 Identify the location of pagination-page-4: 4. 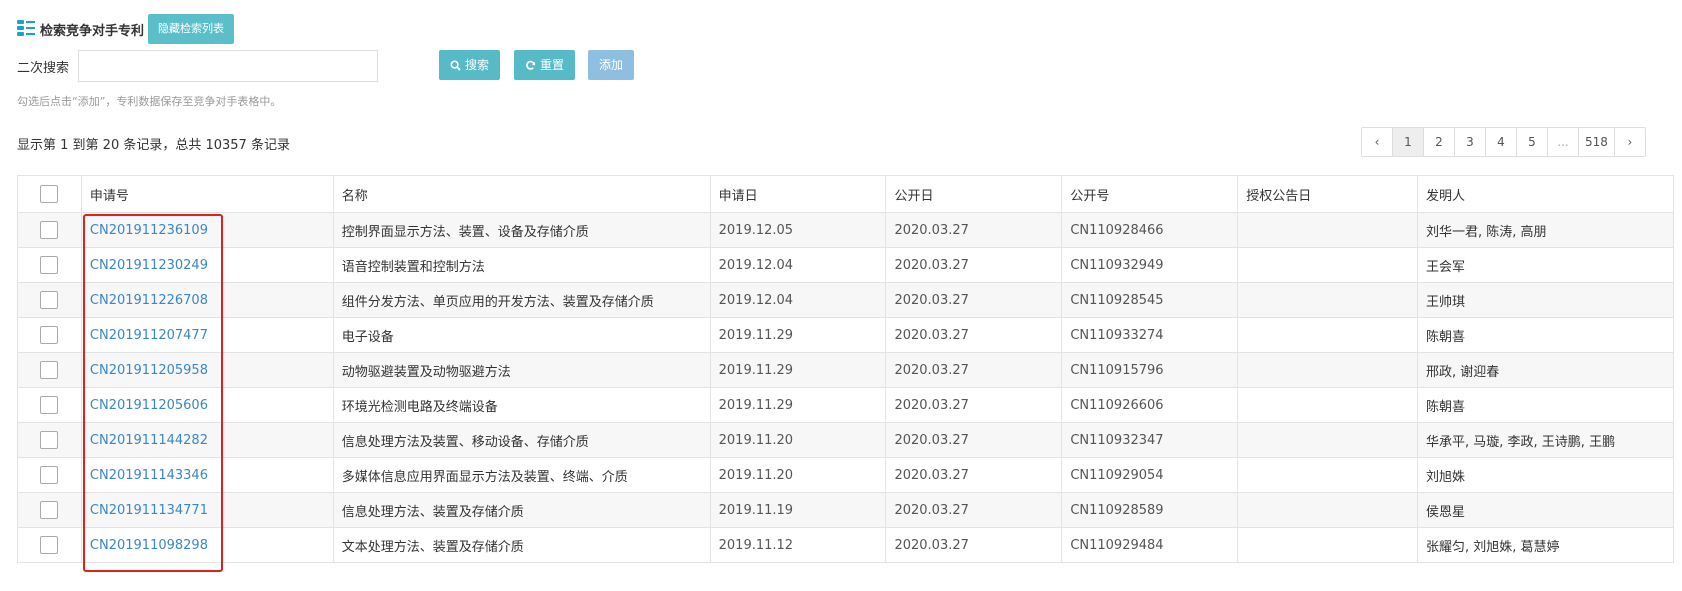
(1501, 142).